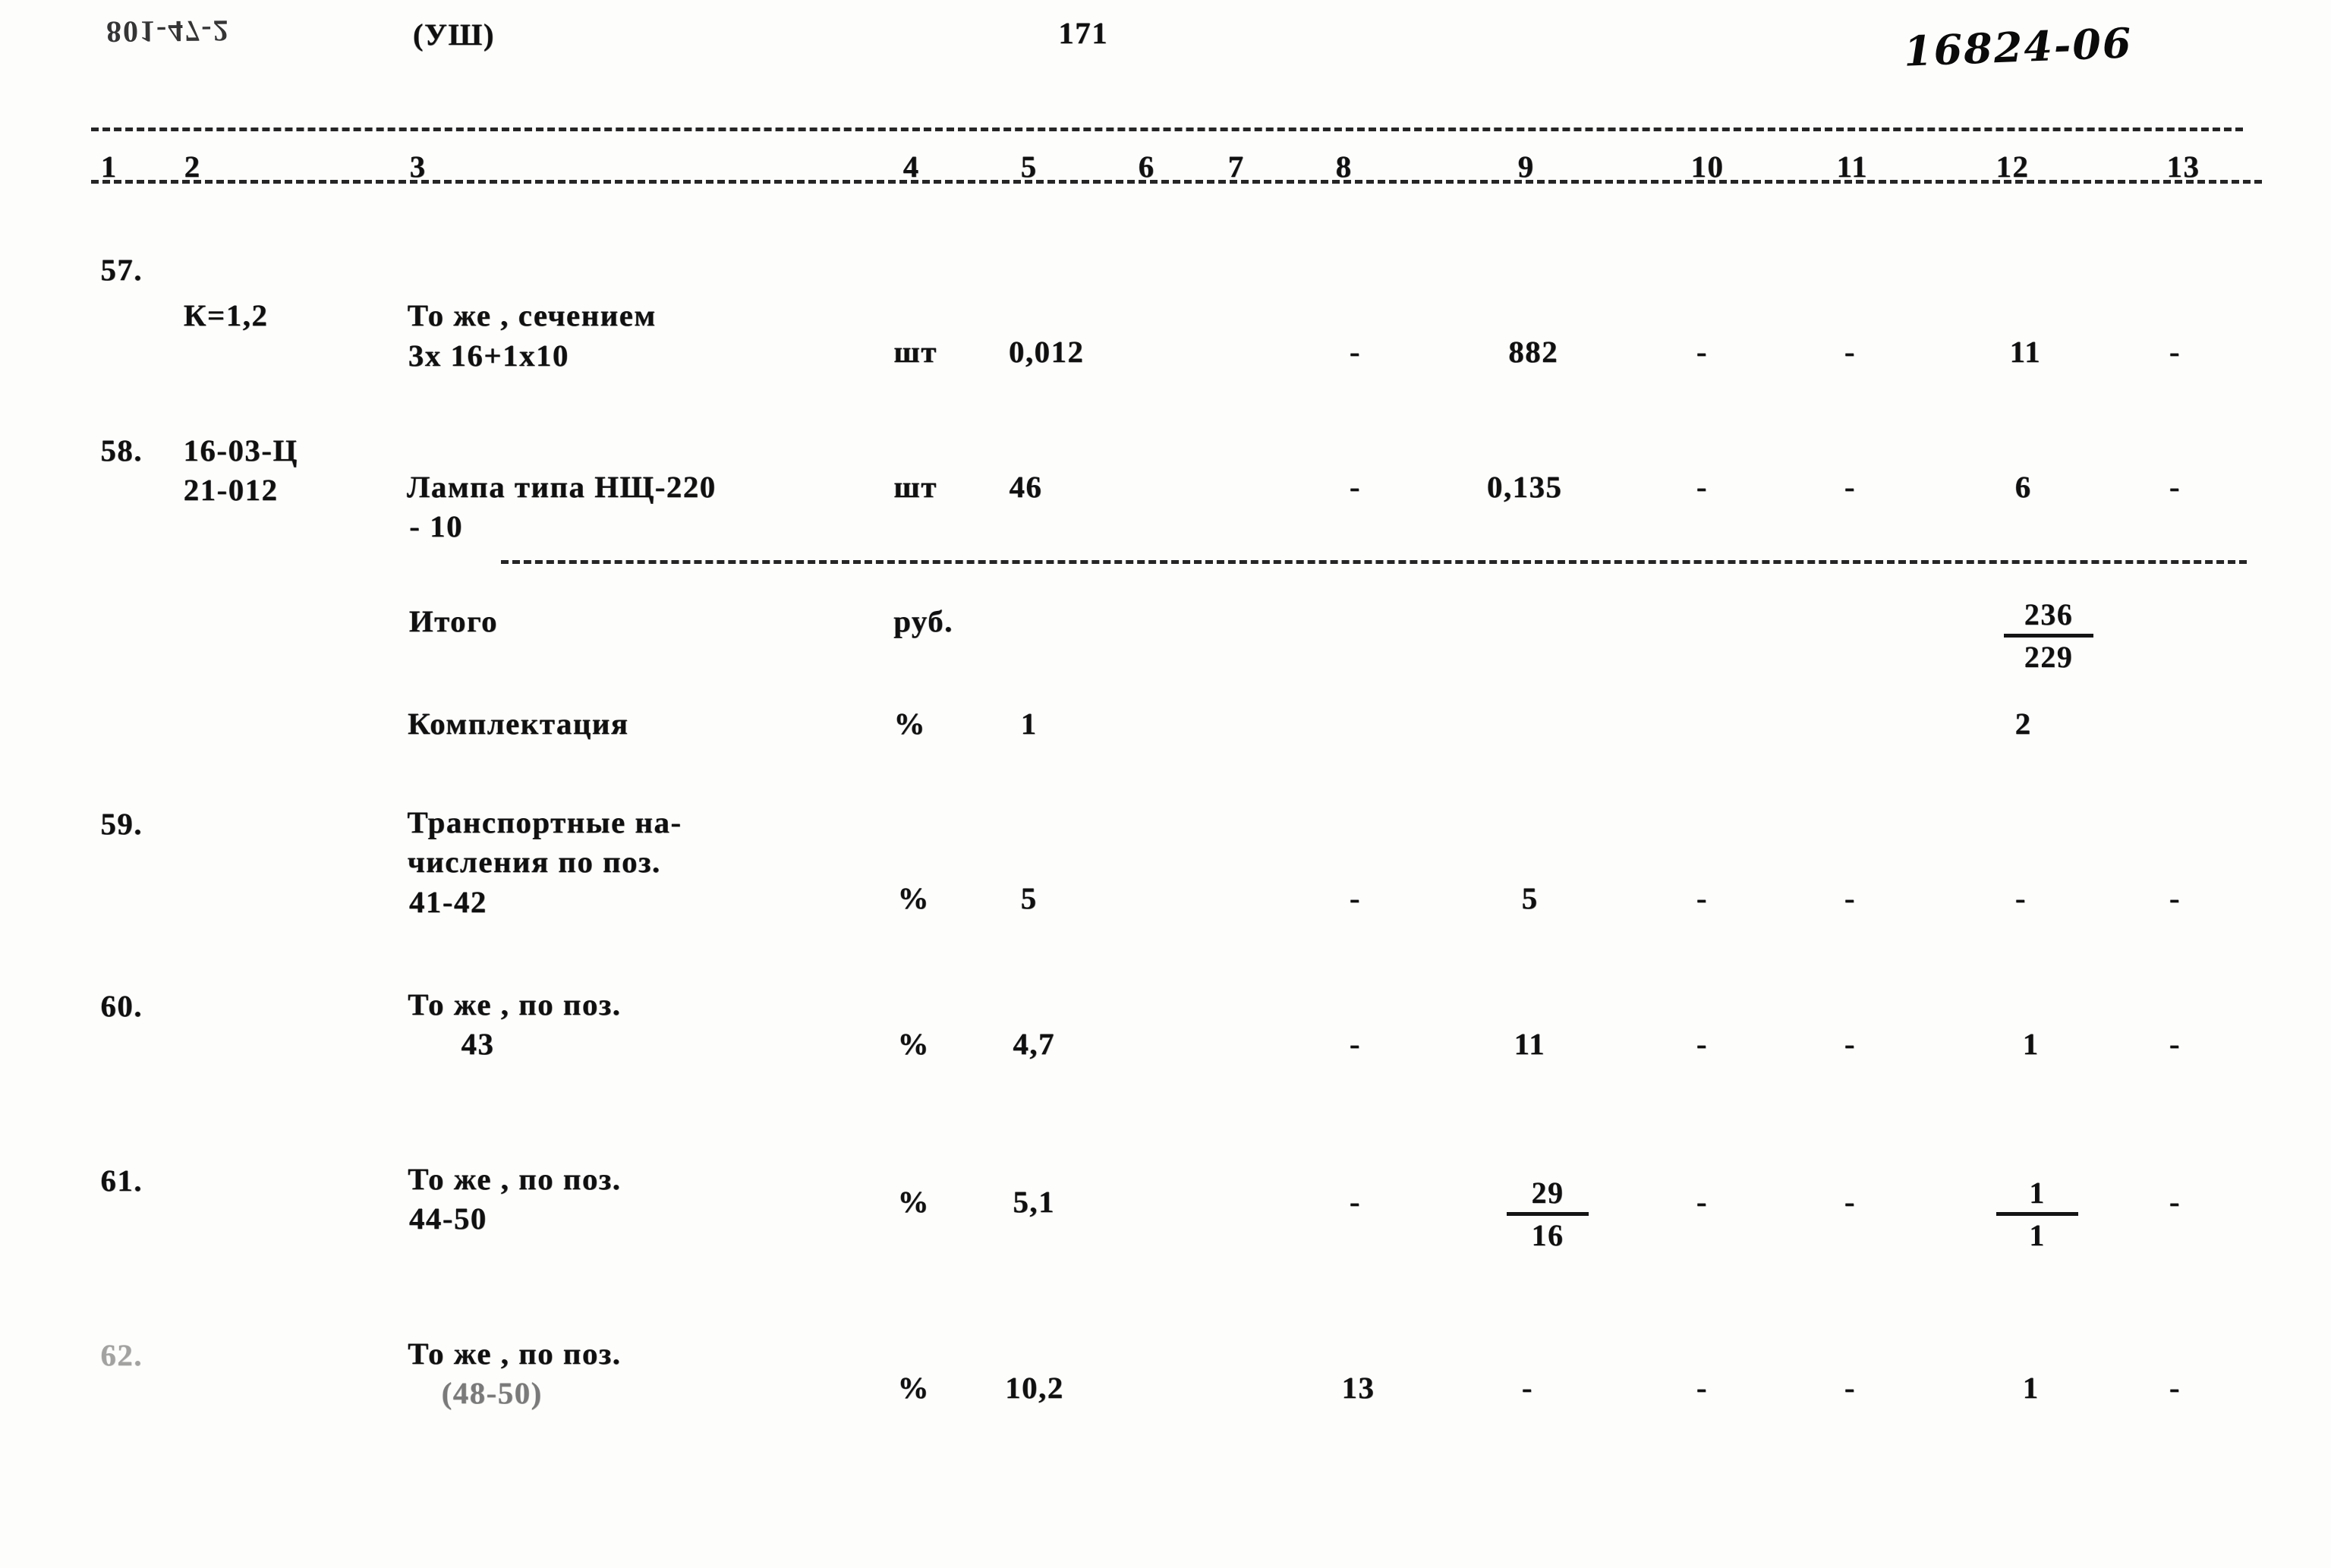 This screenshot has width=2331, height=1568. What do you see at coordinates (913, 1388) in the screenshot?
I see `row-62-unit: %` at bounding box center [913, 1388].